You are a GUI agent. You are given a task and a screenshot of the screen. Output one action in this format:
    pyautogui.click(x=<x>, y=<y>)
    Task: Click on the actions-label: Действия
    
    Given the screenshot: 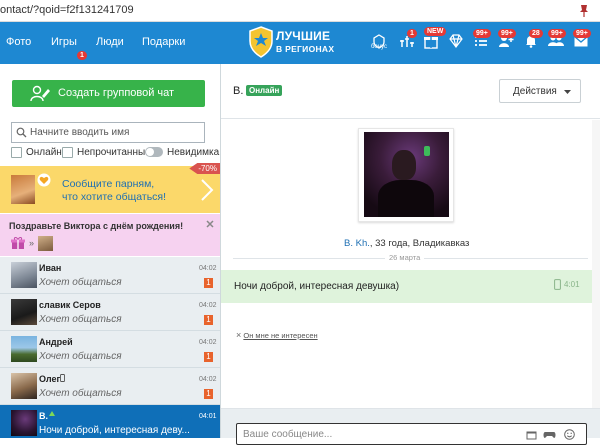 What is the action you would take?
    pyautogui.click(x=535, y=91)
    